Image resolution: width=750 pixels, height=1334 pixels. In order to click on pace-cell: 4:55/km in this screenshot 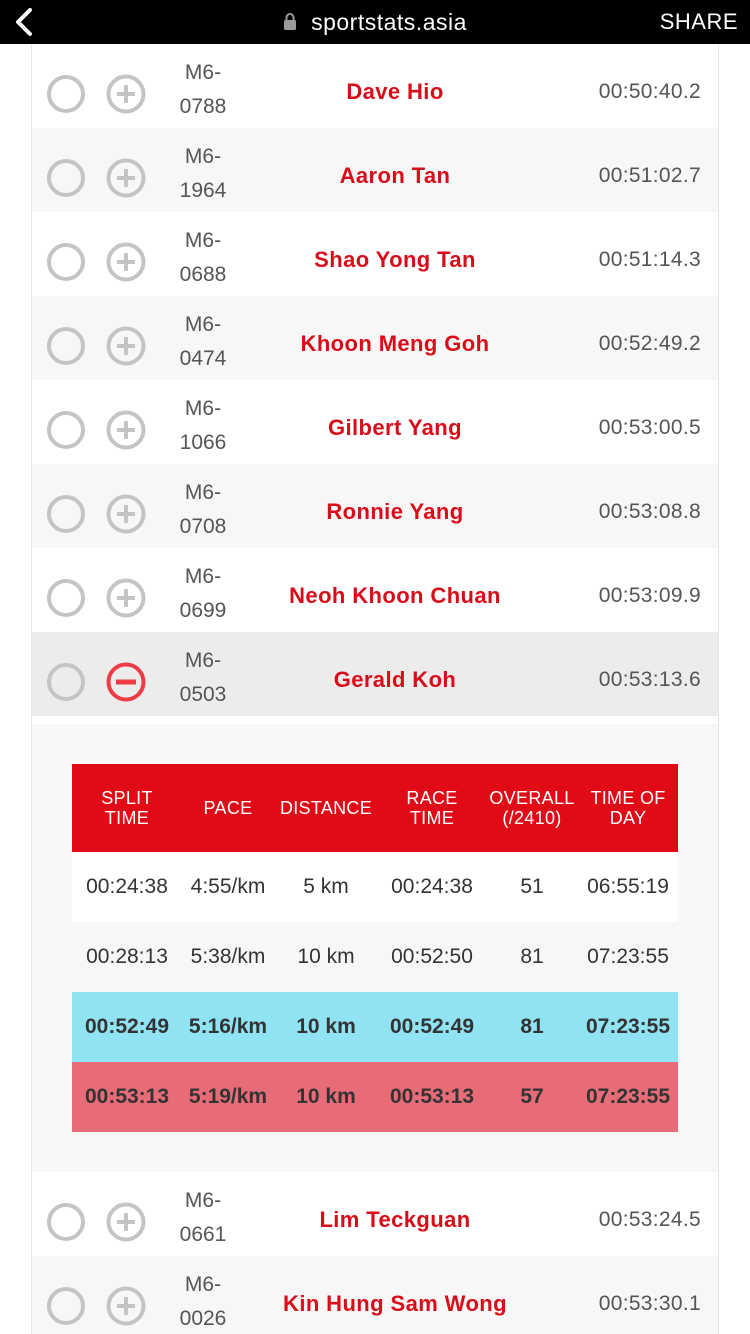, I will do `click(228, 886)`.